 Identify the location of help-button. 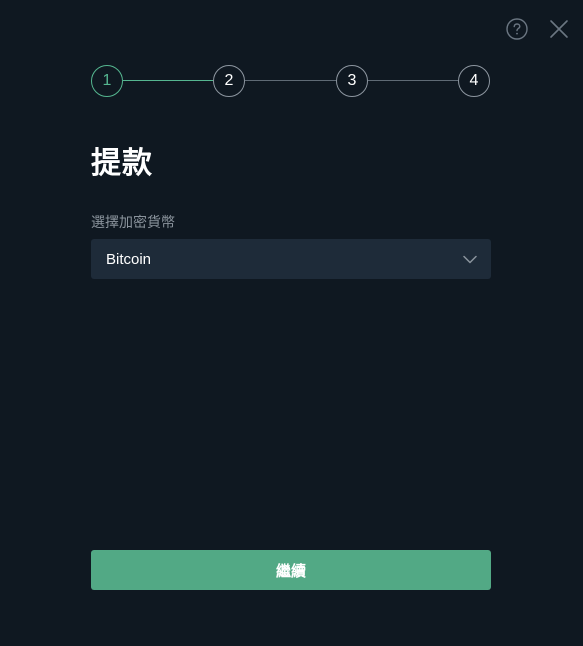
(517, 29).